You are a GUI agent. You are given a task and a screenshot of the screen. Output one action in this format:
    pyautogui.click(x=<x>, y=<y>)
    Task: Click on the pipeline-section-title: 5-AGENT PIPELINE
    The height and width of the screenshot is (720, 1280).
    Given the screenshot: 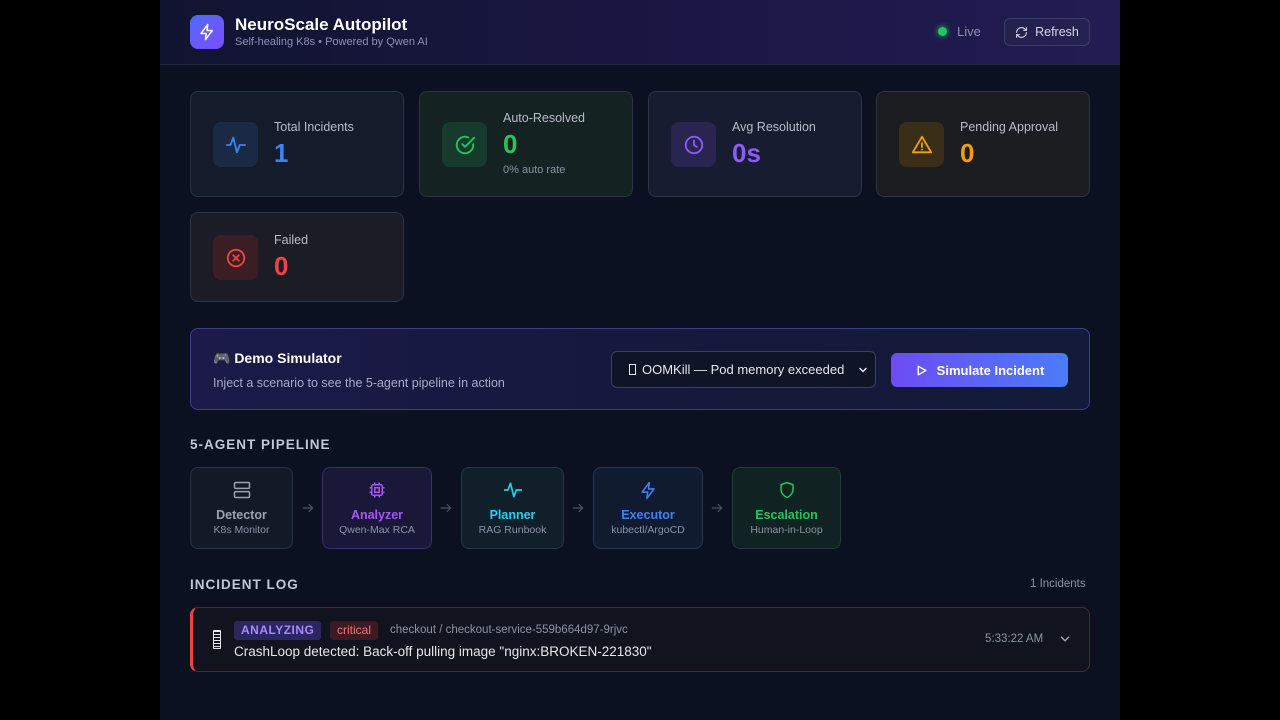 What is the action you would take?
    pyautogui.click(x=260, y=444)
    